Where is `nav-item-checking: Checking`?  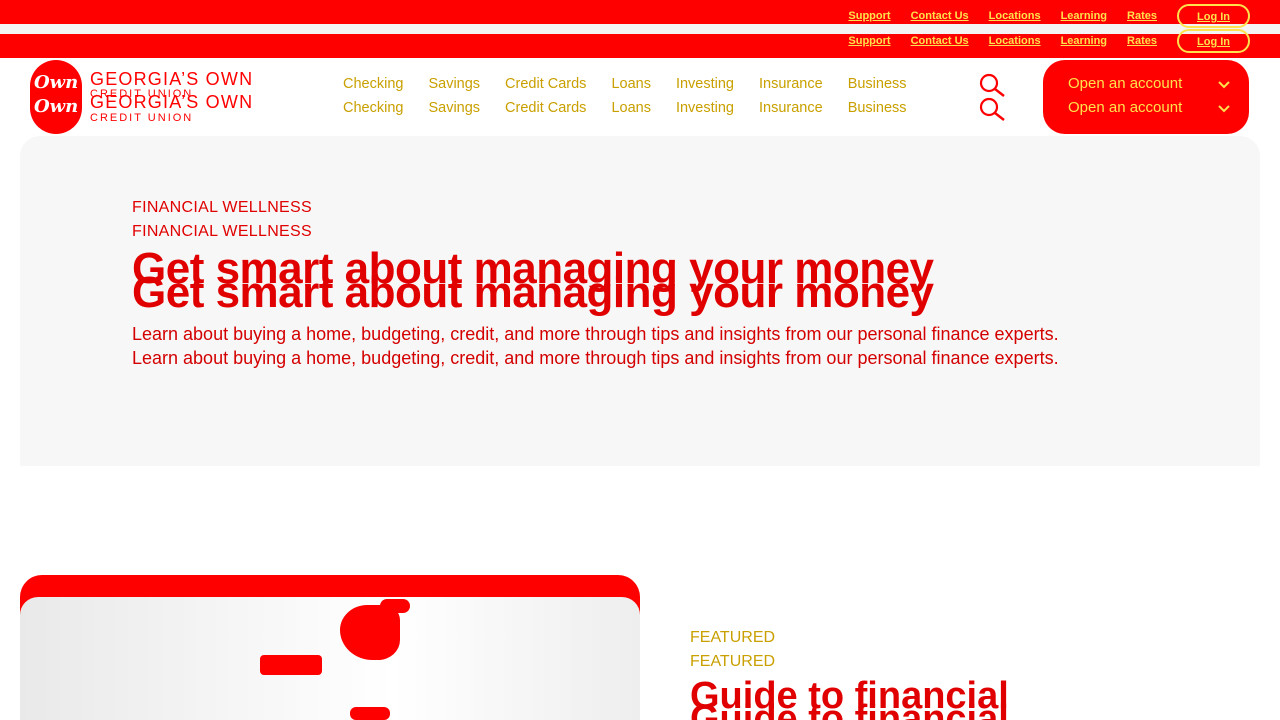 nav-item-checking: Checking is located at coordinates (373, 84).